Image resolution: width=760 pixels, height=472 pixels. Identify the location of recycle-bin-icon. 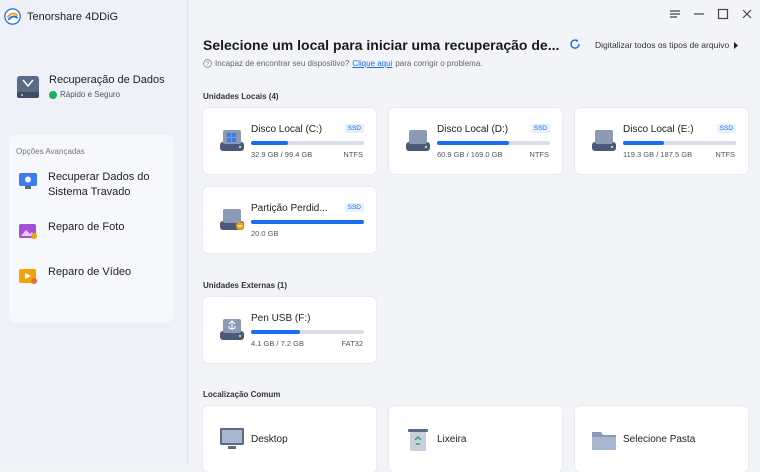
(418, 440).